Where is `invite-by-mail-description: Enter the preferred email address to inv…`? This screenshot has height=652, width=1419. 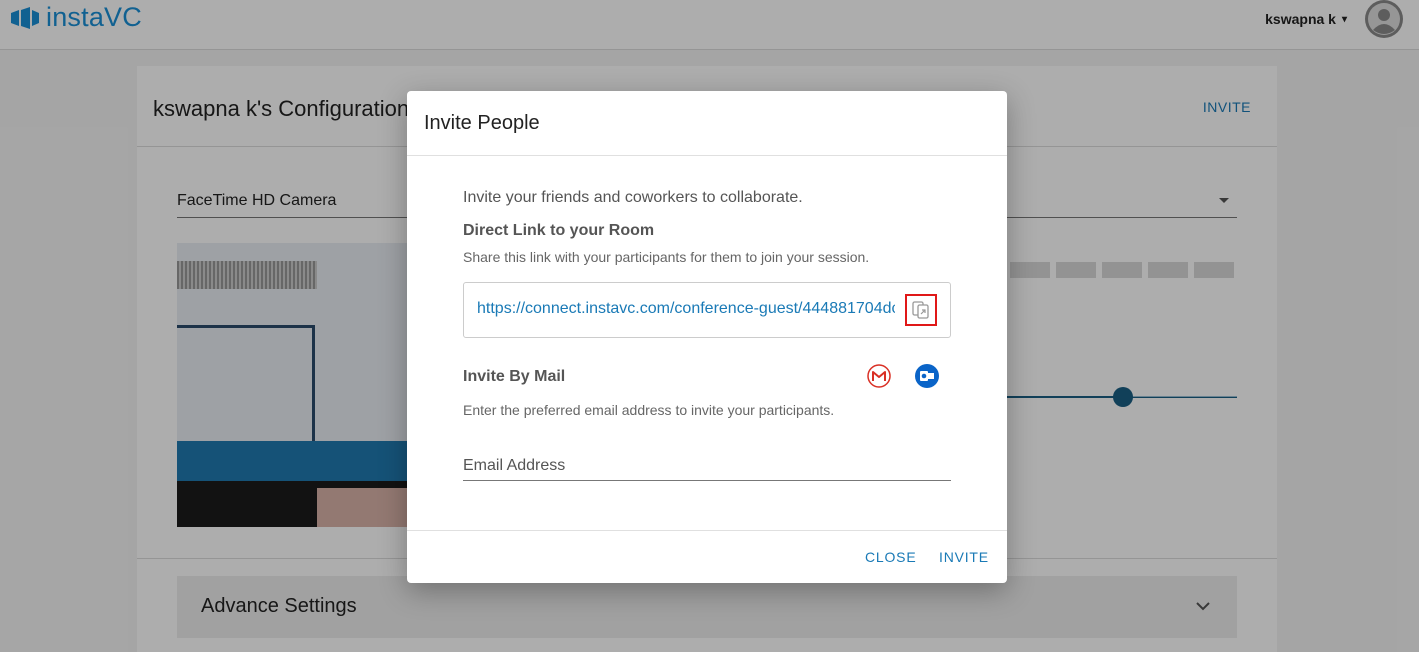 invite-by-mail-description: Enter the preferred email address to inv… is located at coordinates (649, 410).